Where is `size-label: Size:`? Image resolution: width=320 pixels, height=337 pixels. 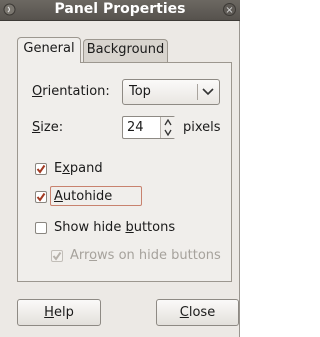 size-label: Size: is located at coordinates (48, 127).